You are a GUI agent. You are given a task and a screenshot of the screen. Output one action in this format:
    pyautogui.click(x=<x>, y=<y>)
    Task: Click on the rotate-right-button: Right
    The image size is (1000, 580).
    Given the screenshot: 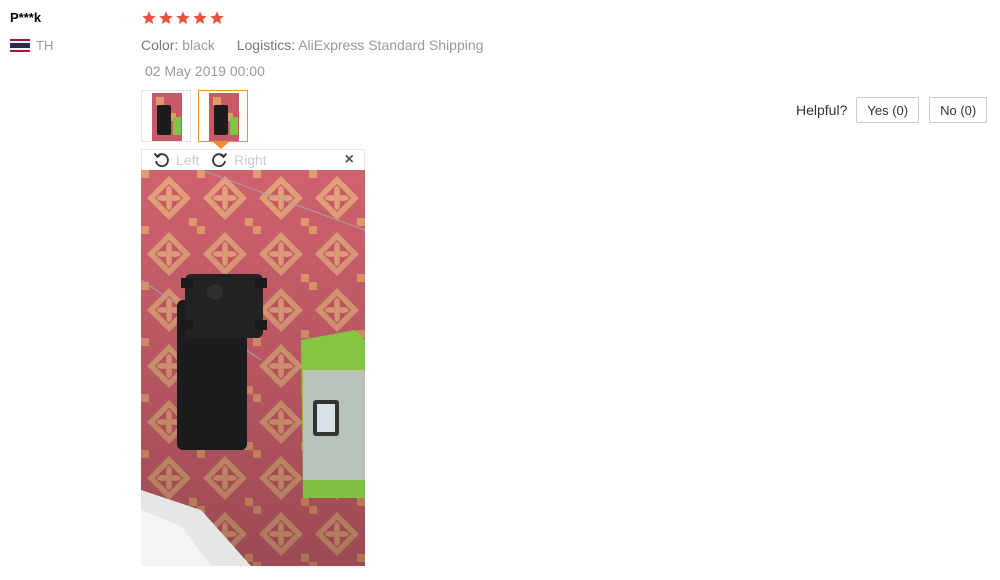 What is the action you would take?
    pyautogui.click(x=239, y=159)
    